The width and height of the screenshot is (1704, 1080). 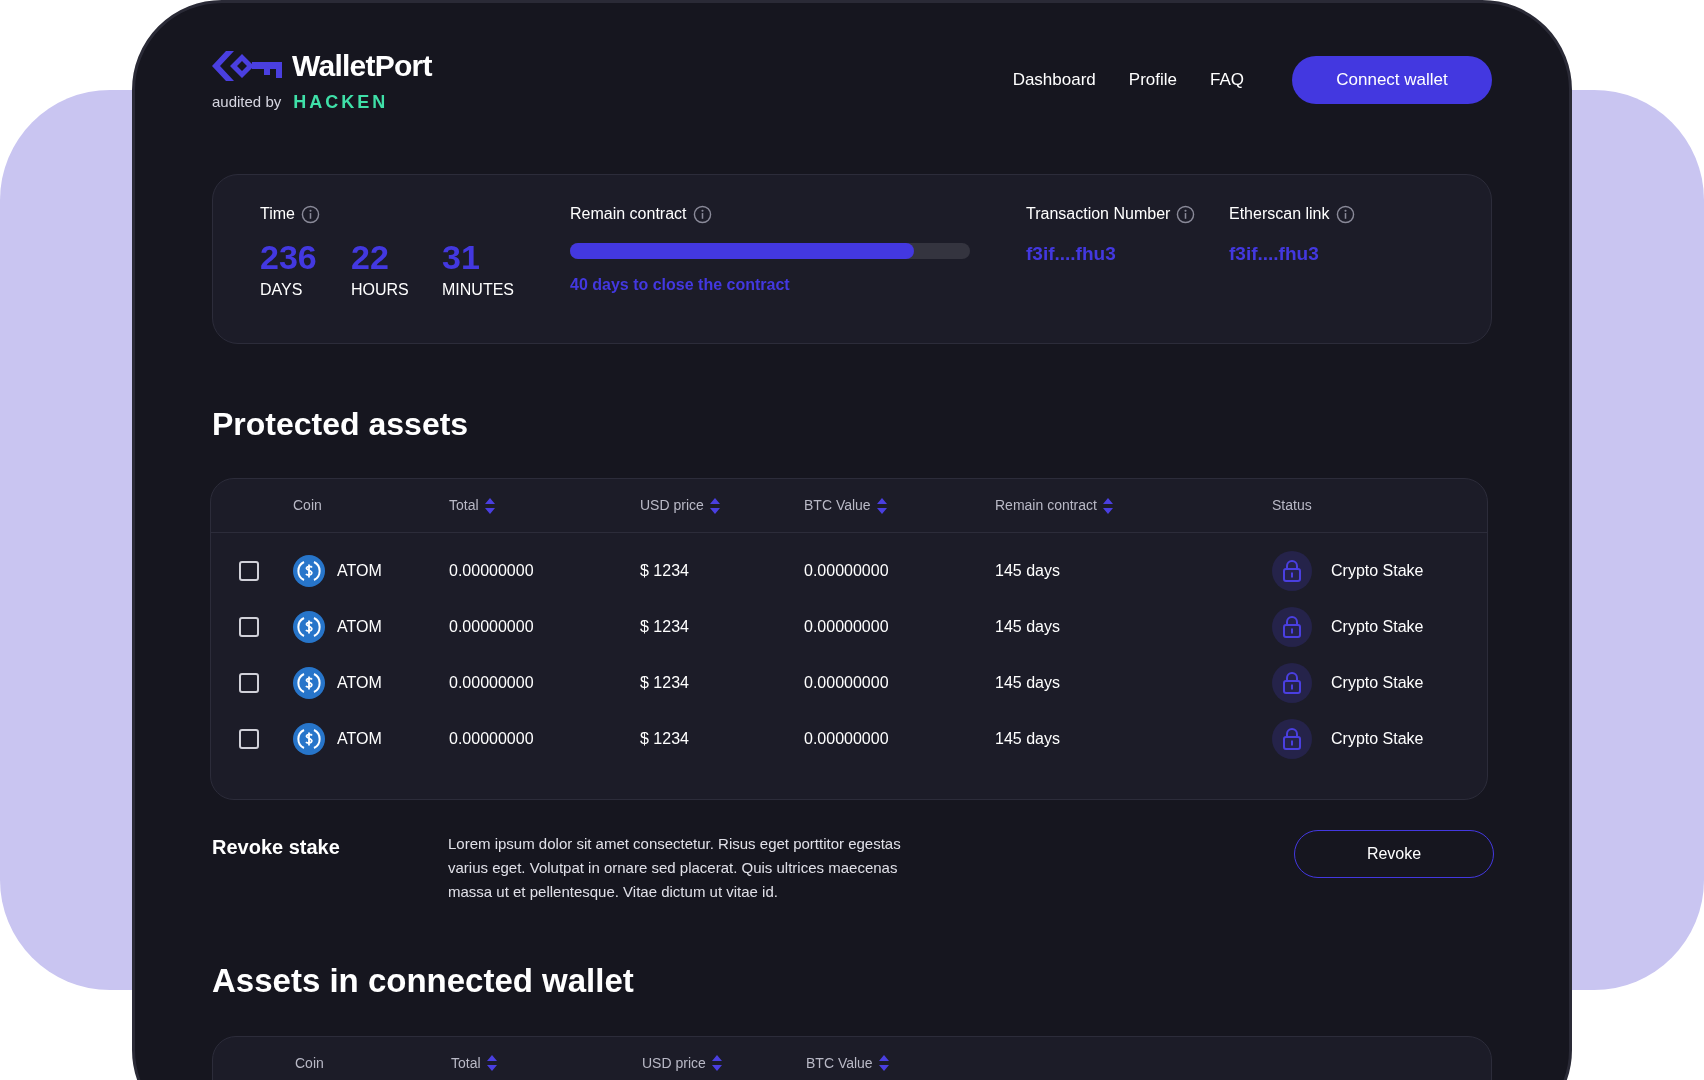 I want to click on countdown-value: 31, so click(x=461, y=257).